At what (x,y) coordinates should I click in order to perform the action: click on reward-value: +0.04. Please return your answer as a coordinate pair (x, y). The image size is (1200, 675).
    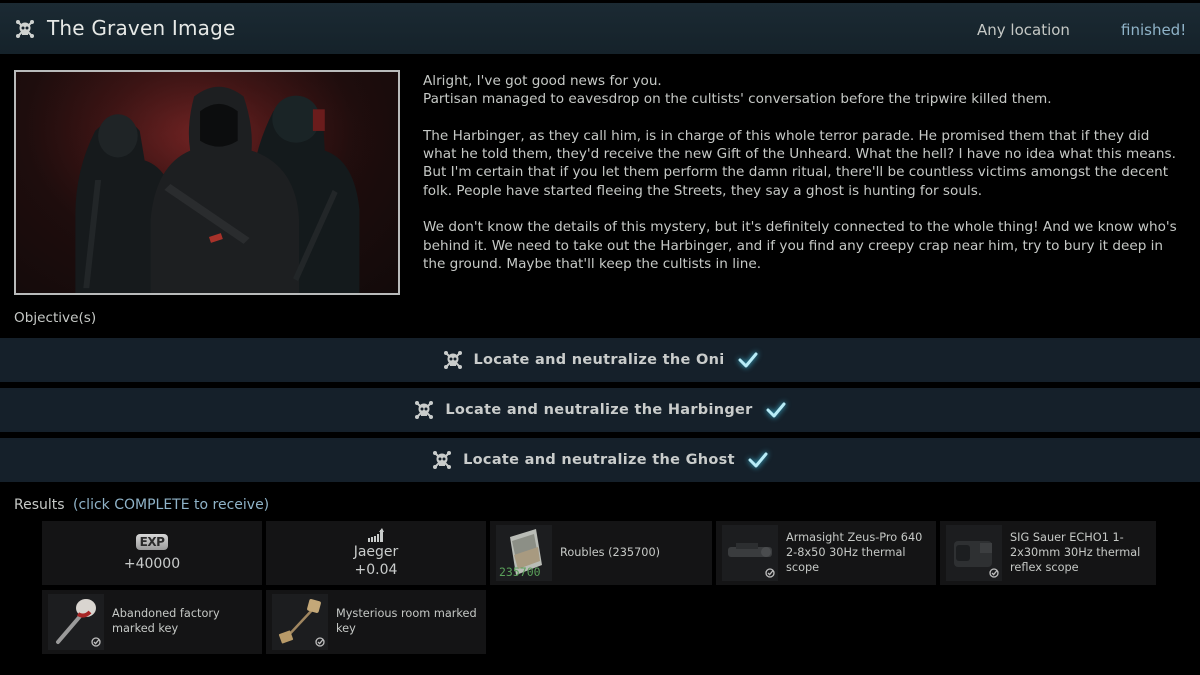
    Looking at the image, I should click on (376, 570).